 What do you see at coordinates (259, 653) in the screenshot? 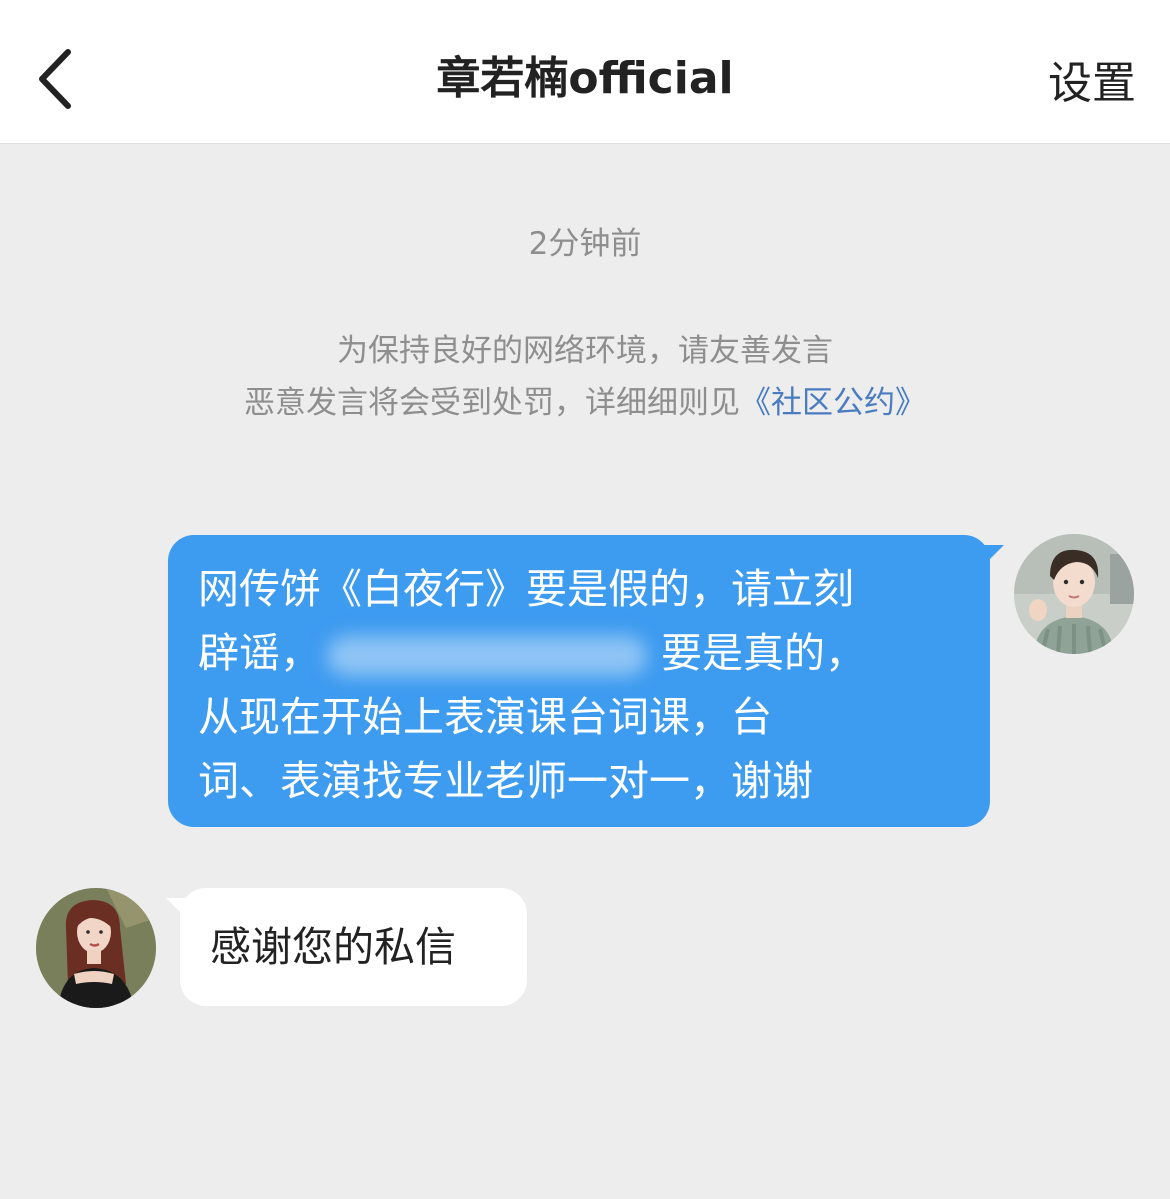
I see `message-line-part: 辟谣，` at bounding box center [259, 653].